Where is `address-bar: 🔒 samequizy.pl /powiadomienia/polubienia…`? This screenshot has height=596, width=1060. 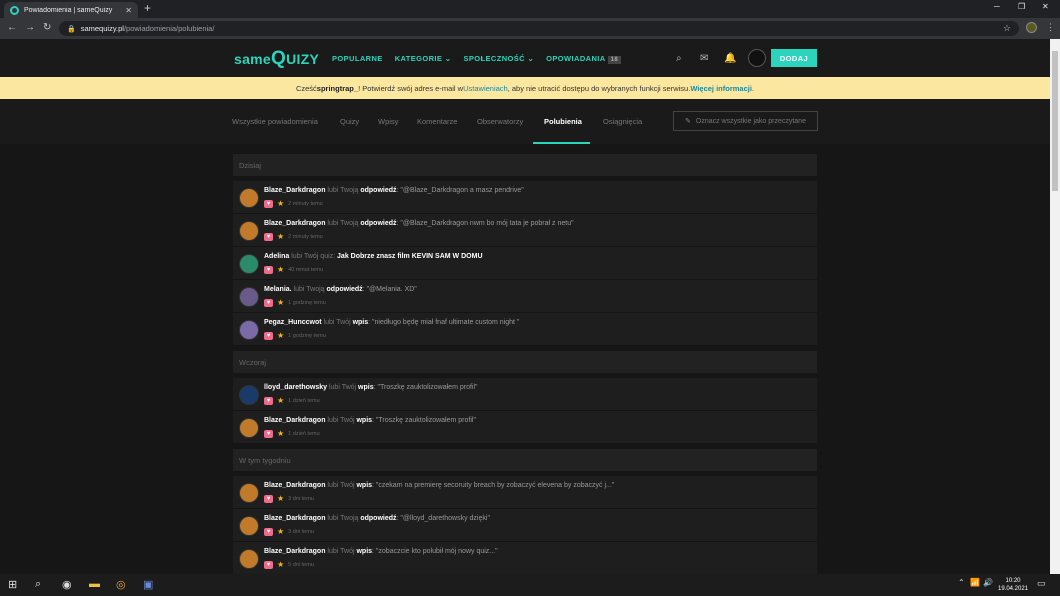 address-bar: 🔒 samequizy.pl /powiadomienia/polubienia… is located at coordinates (539, 28).